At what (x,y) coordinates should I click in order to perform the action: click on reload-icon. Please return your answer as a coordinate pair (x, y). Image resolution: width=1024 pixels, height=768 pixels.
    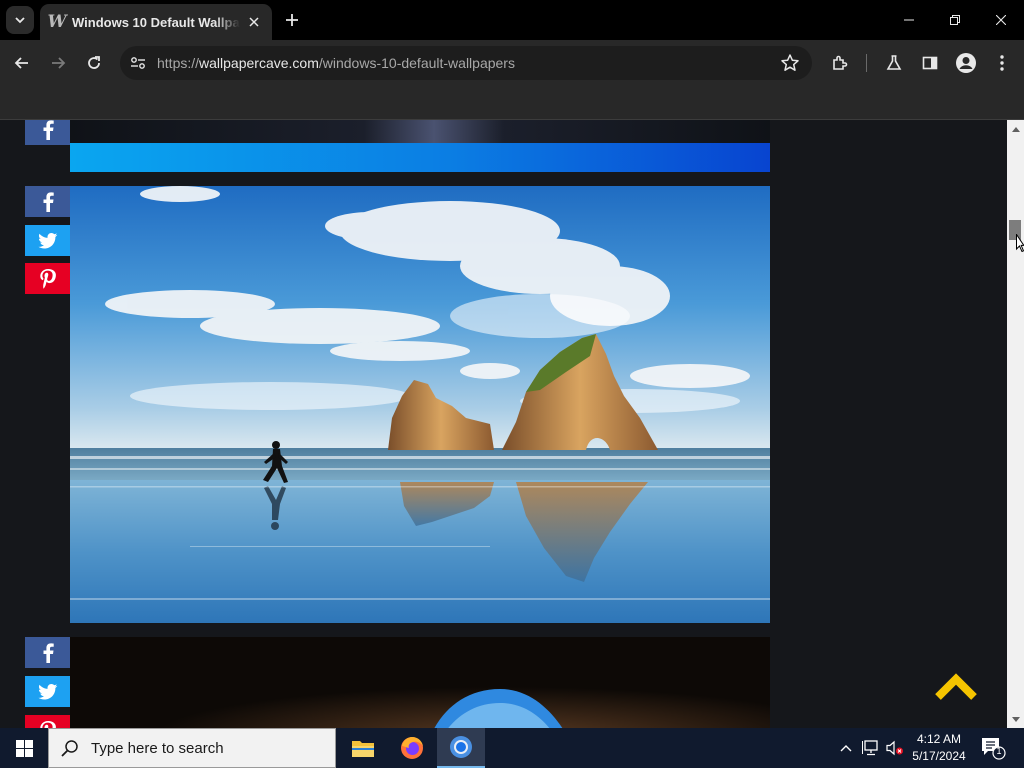
    Looking at the image, I should click on (94, 62).